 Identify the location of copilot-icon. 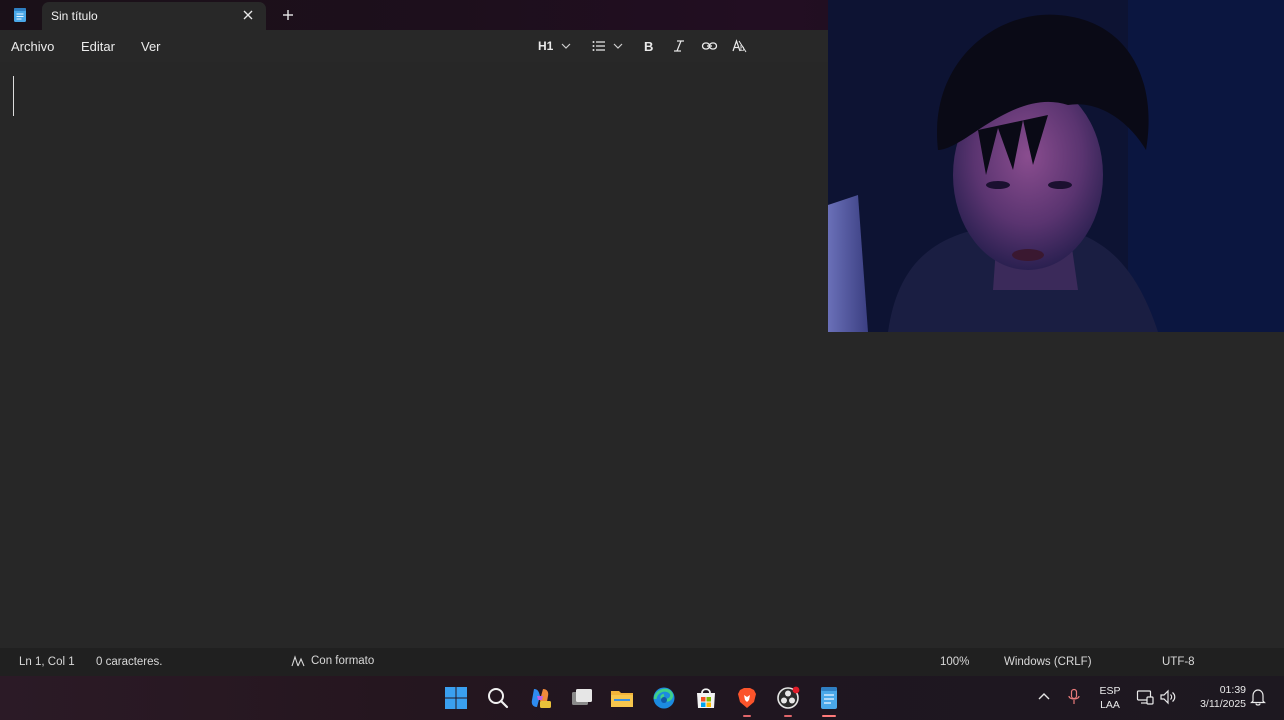
(540, 698).